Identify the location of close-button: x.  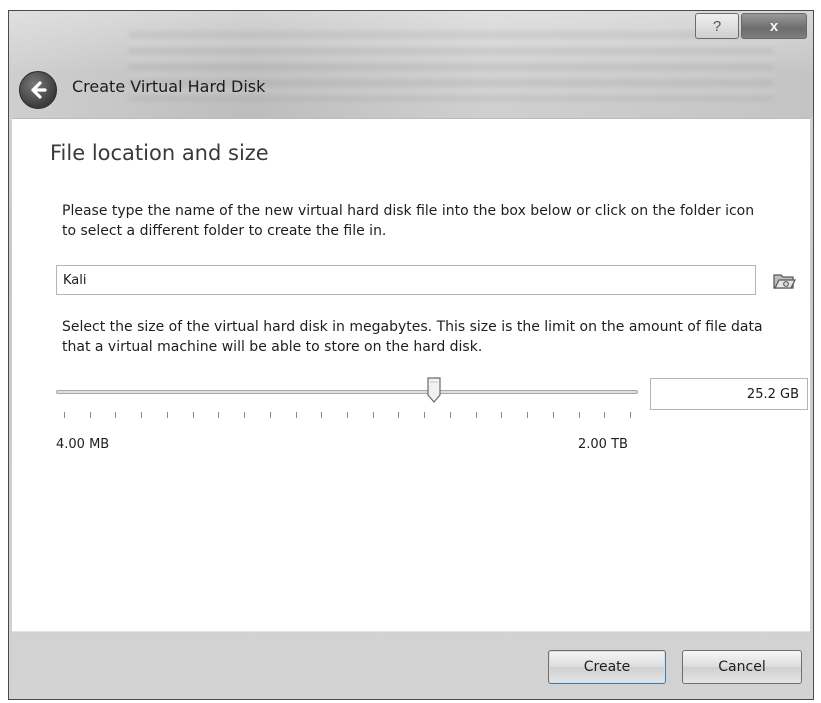
(774, 26).